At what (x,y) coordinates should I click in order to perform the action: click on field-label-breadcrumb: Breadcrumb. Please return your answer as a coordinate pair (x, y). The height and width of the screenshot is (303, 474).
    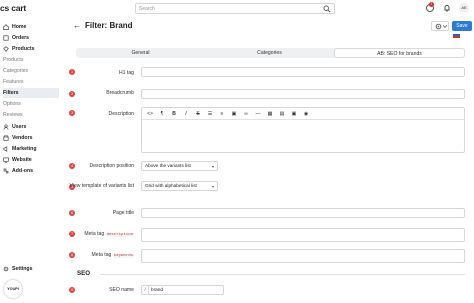
    Looking at the image, I should click on (120, 93).